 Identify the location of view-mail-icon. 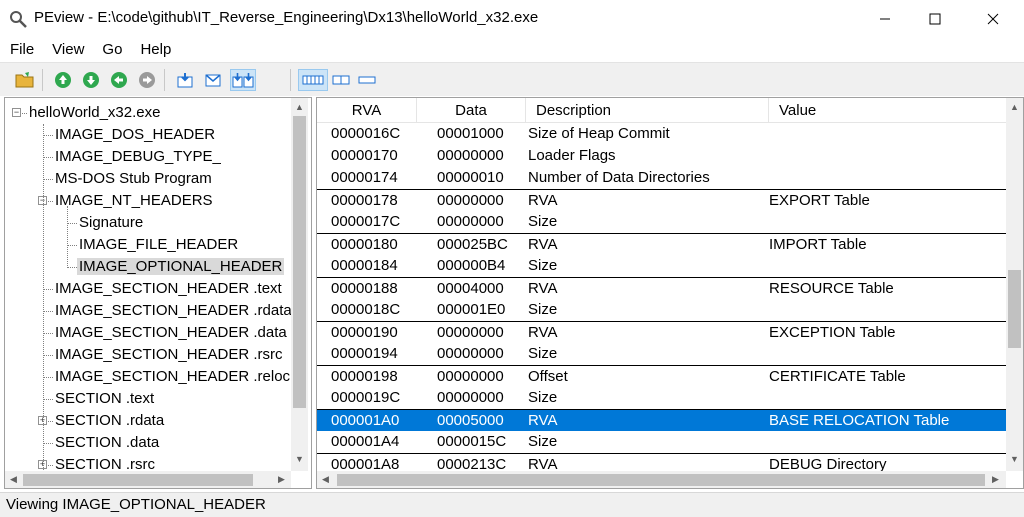
(213, 80).